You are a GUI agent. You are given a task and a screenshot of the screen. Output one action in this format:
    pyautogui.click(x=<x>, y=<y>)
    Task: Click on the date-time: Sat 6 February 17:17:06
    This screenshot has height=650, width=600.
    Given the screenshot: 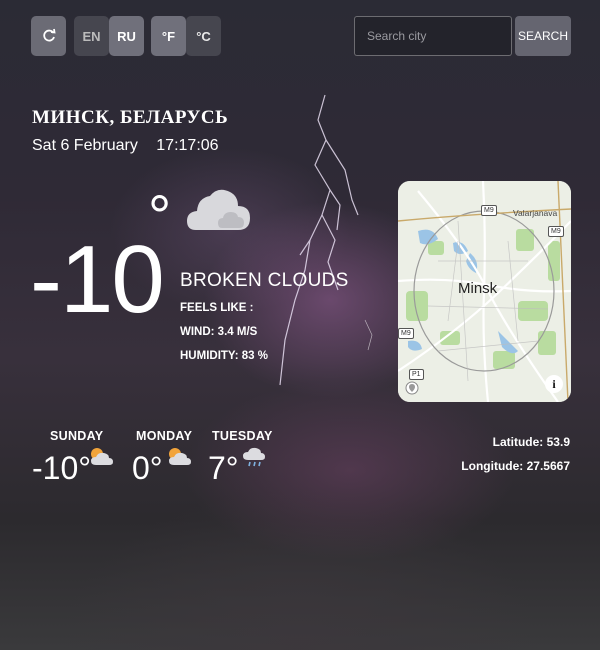 What is the action you would take?
    pyautogui.click(x=125, y=146)
    